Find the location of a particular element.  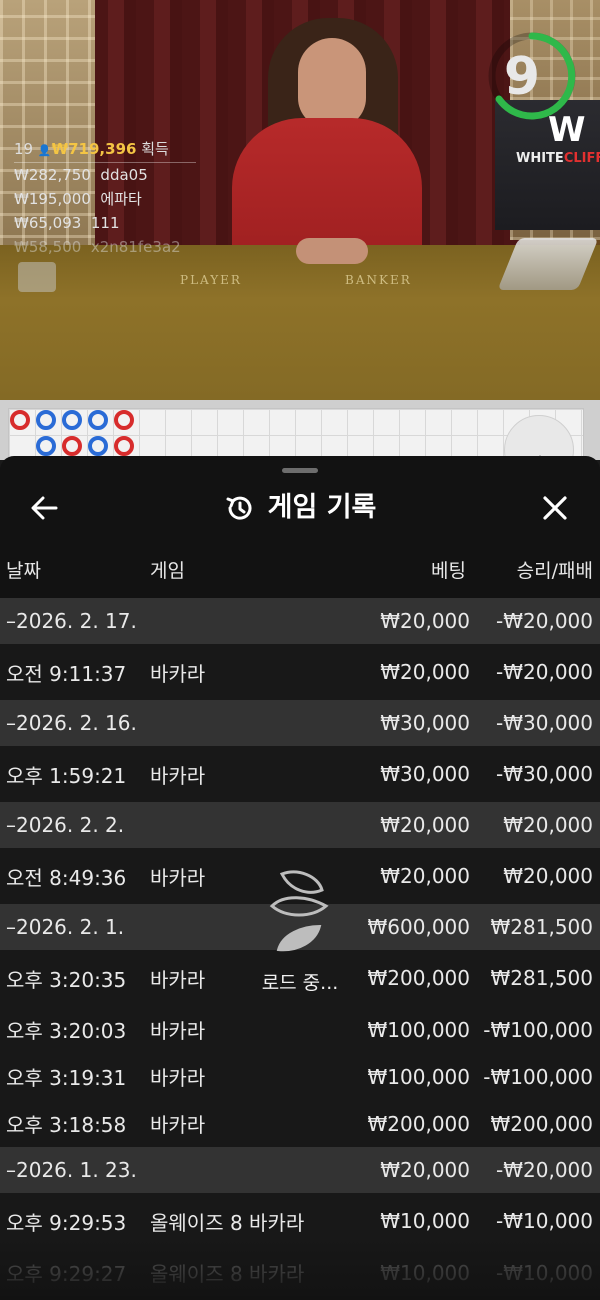

row-time: 오후 3:19:31 is located at coordinates (66, 1078).